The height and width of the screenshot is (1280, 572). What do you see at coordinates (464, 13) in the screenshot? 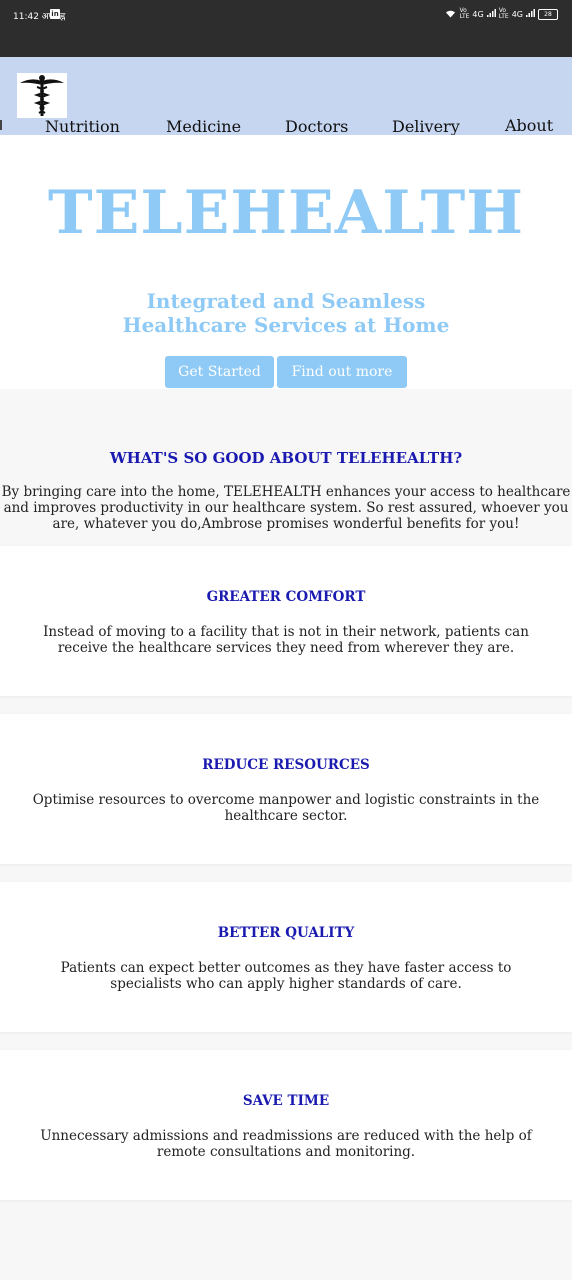
I see `volte-icon: Vo LTE` at bounding box center [464, 13].